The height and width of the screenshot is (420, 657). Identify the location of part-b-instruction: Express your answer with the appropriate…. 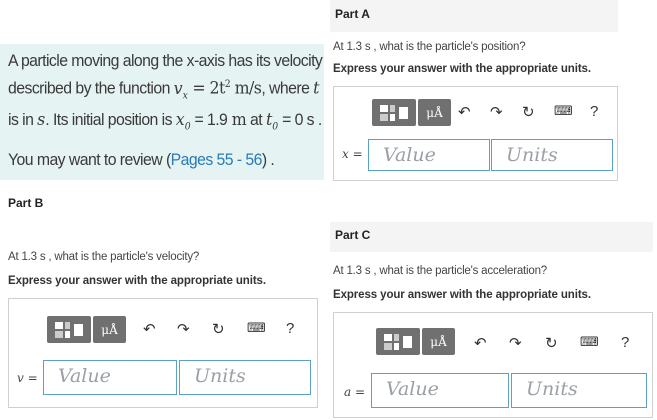
(137, 281).